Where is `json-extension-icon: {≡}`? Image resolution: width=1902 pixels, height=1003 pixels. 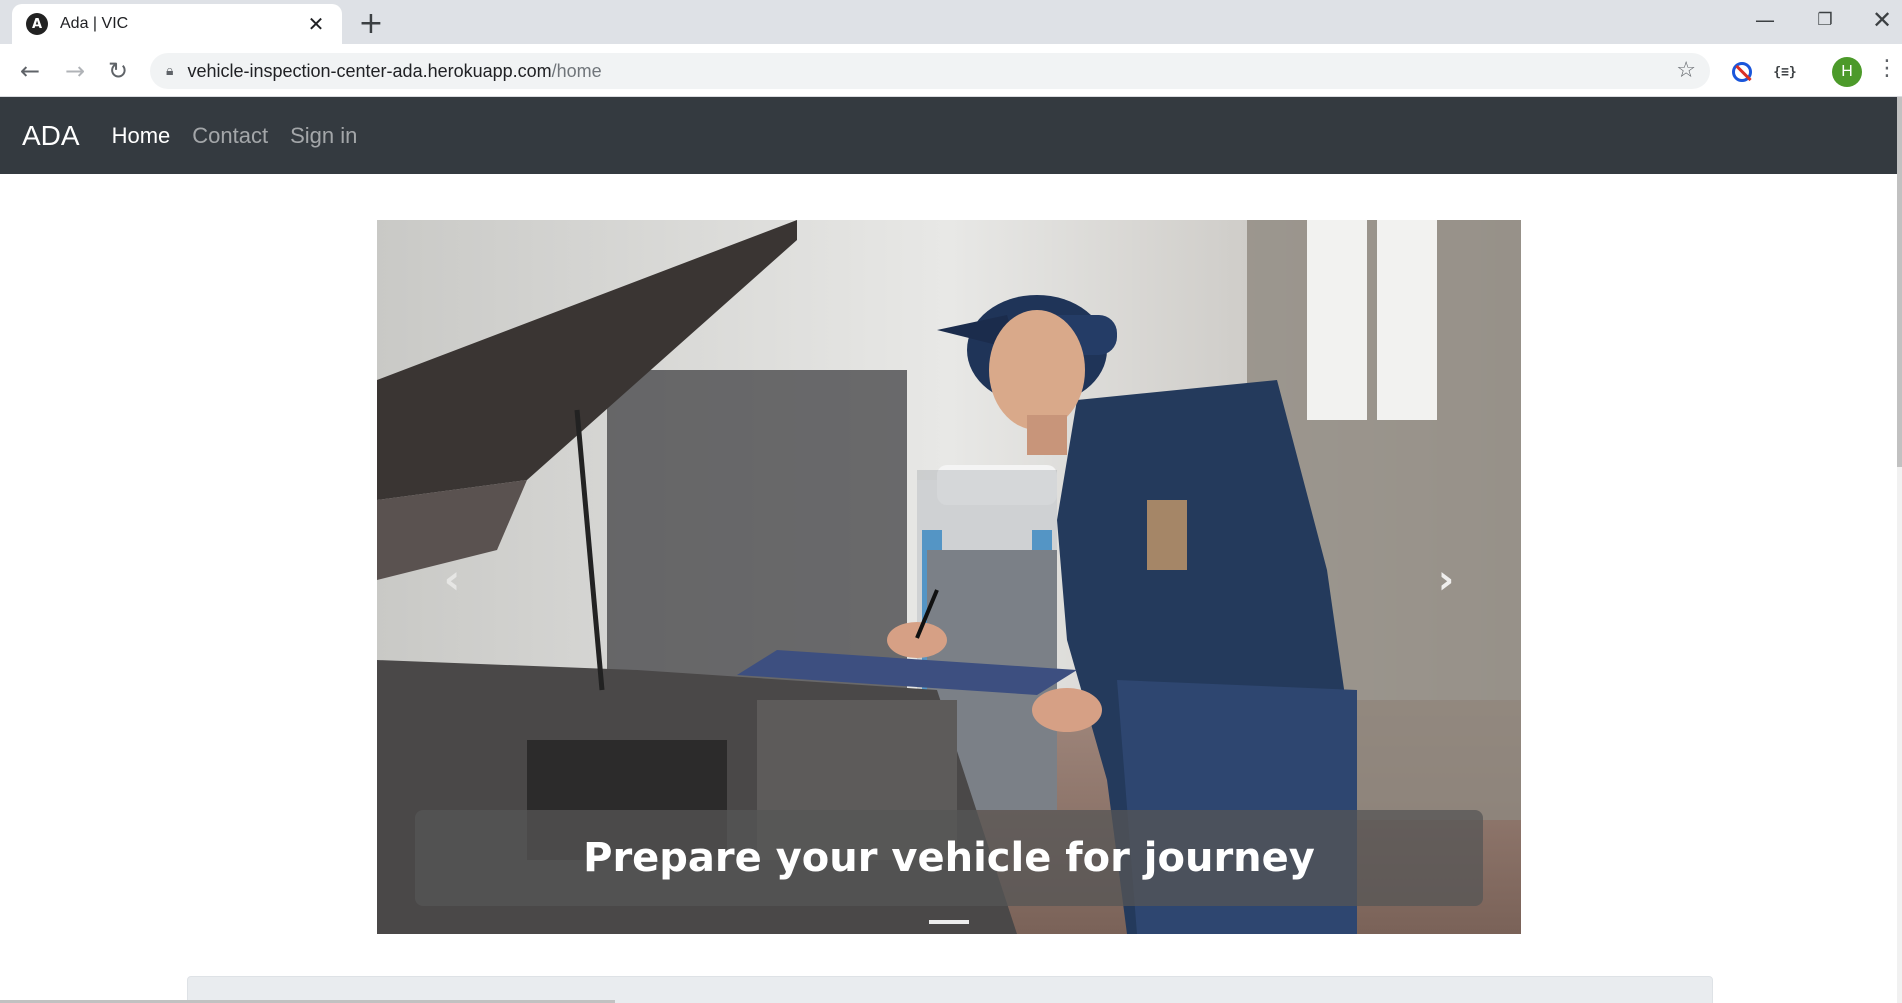
json-extension-icon: {≡} is located at coordinates (1785, 72).